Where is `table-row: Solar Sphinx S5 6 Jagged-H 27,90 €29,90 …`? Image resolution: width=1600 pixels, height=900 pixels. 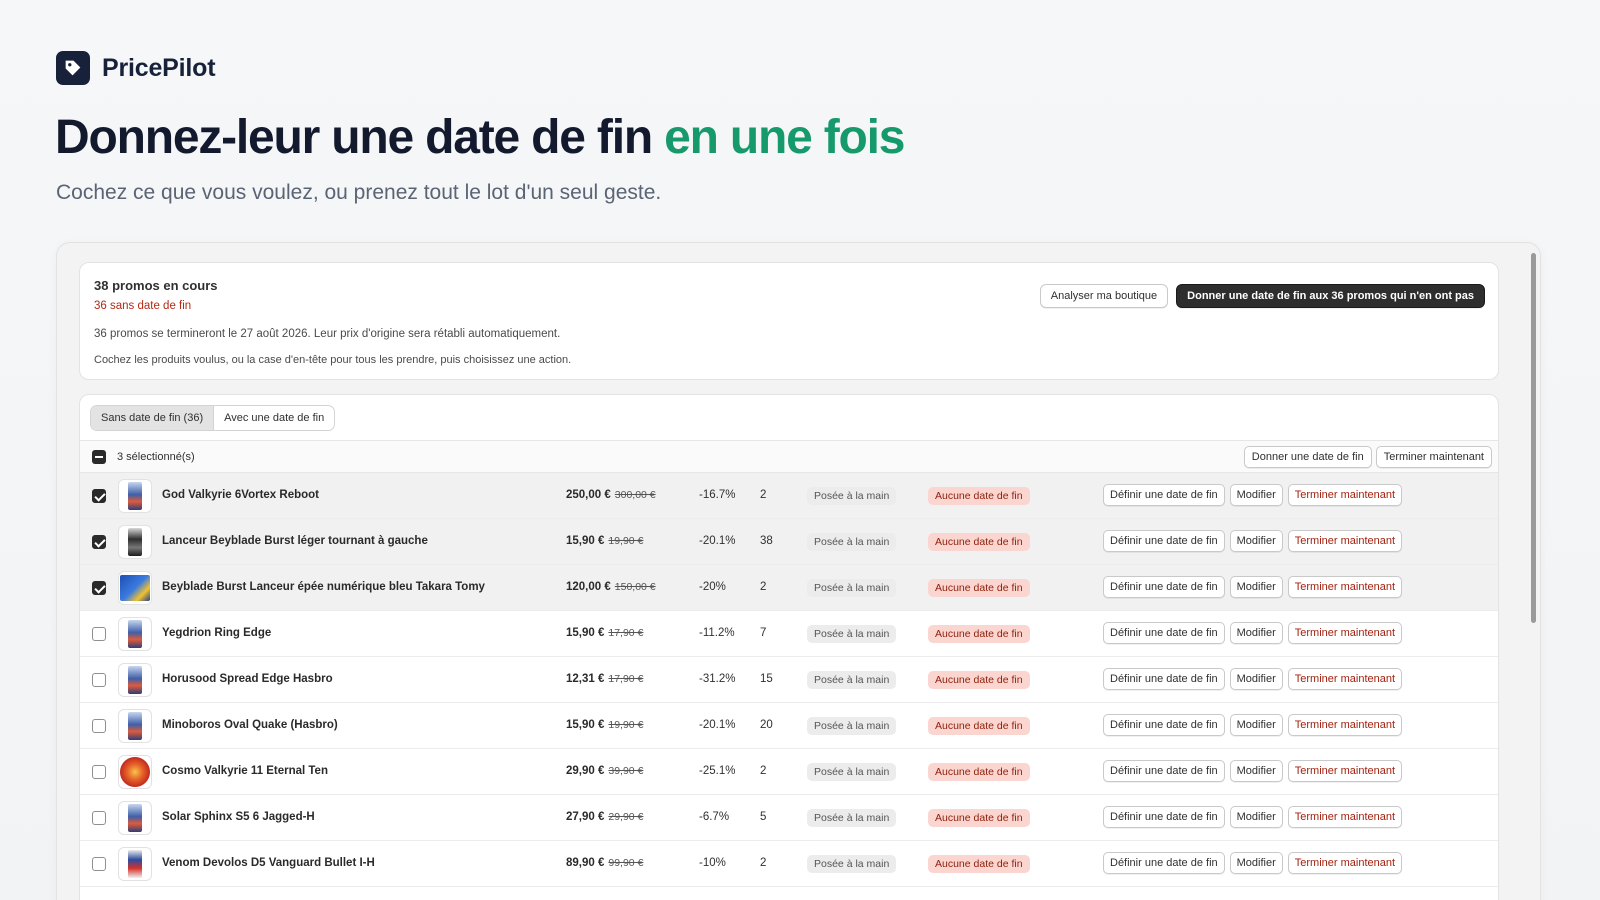
table-row: Solar Sphinx S5 6 Jagged-H 27,90 €29,90 … is located at coordinates (789, 818).